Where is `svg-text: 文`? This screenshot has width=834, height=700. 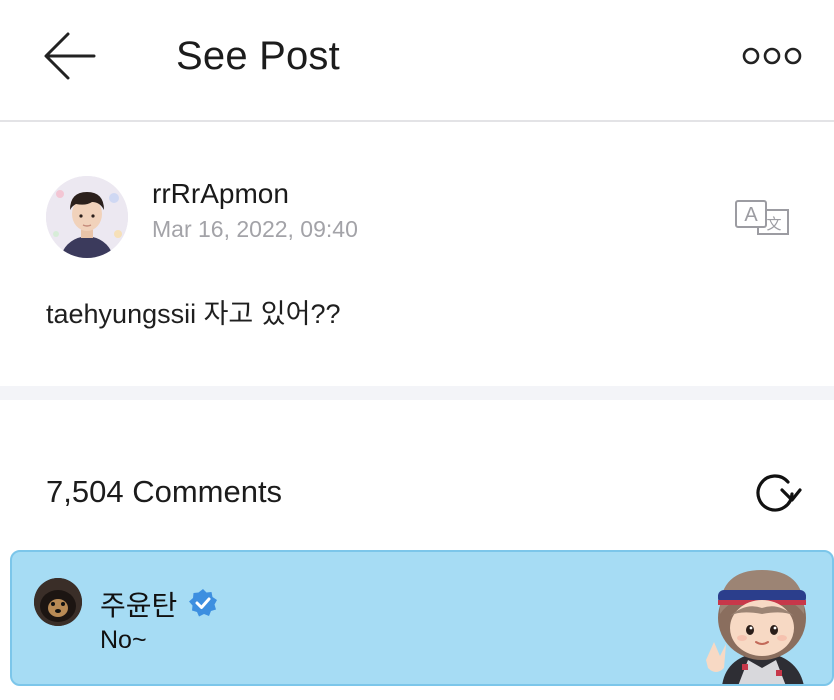 svg-text: 文 is located at coordinates (773, 224).